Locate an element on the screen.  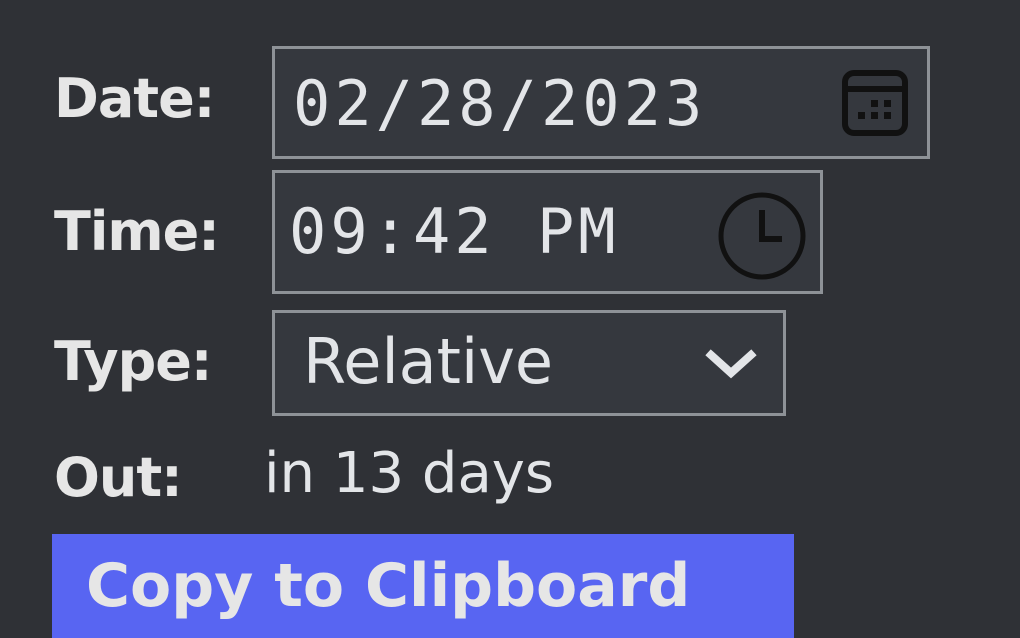
type-select: Relative is located at coordinates (529, 363).